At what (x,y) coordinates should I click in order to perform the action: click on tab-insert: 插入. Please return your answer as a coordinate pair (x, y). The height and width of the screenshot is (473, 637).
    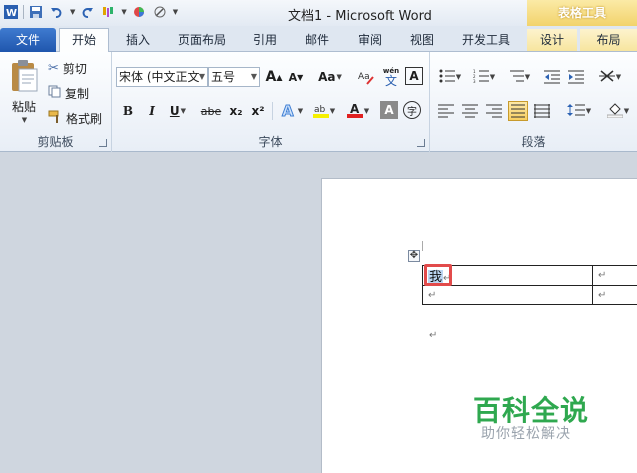
    Looking at the image, I should click on (138, 40).